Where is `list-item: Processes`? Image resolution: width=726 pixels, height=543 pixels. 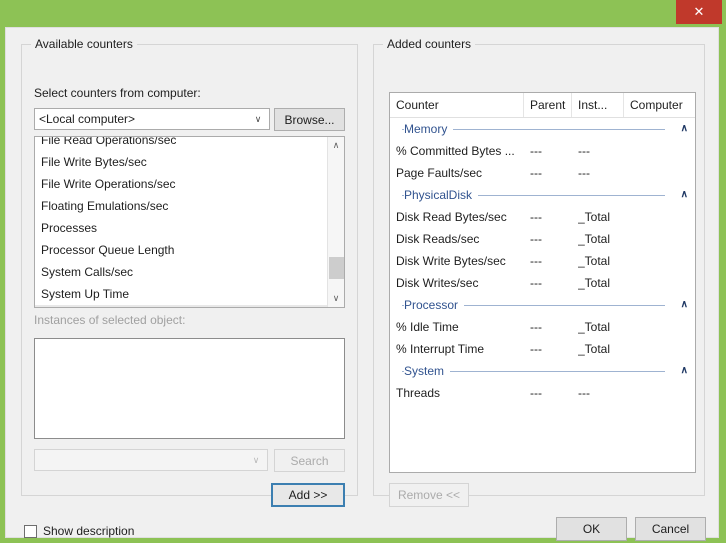 list-item: Processes is located at coordinates (181, 228).